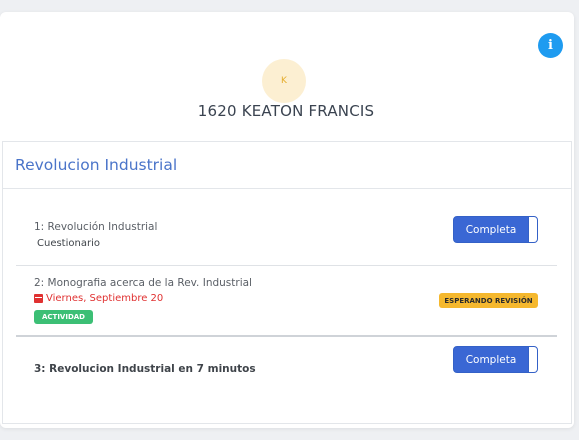 The width and height of the screenshot is (579, 440). I want to click on course-title: Revolucion Industrial, so click(96, 165).